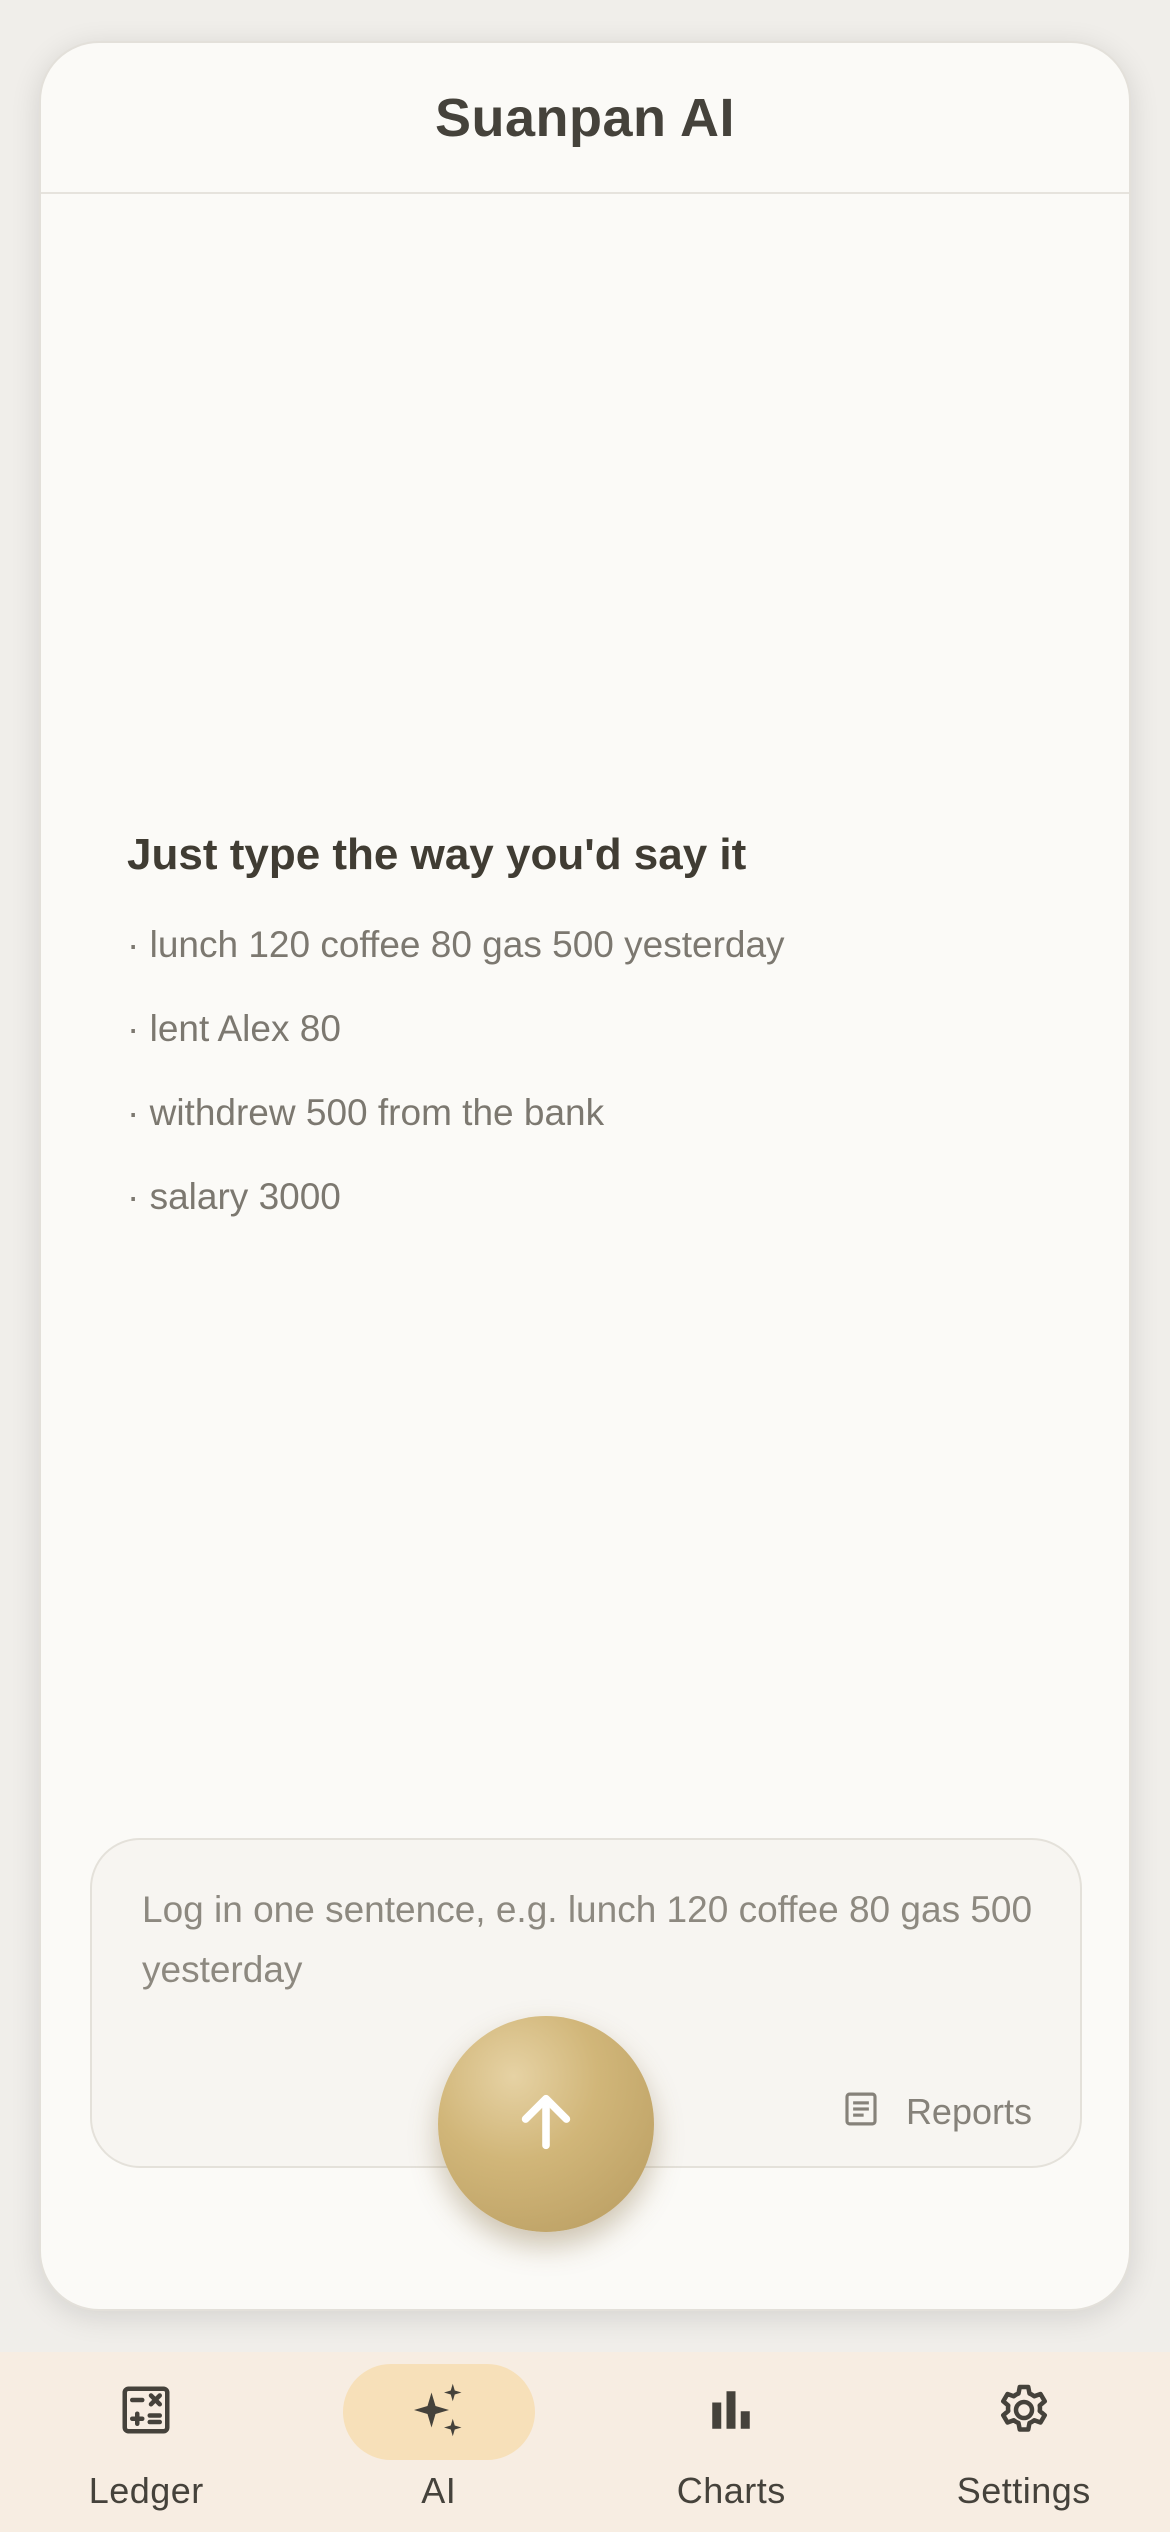  What do you see at coordinates (146, 2490) in the screenshot?
I see `nav-label: Ledger` at bounding box center [146, 2490].